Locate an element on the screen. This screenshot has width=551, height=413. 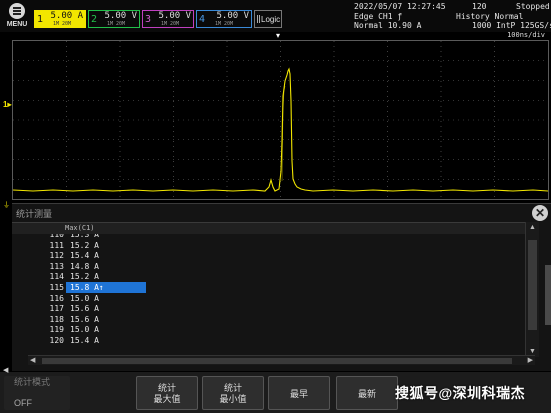
acquisition-count: 120 is located at coordinates (479, 6).